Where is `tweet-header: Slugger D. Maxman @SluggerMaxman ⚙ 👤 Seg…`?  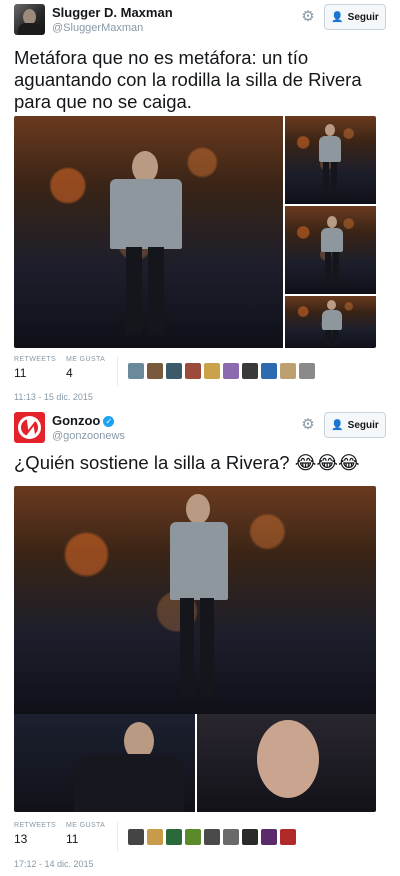 tweet-header: Slugger D. Maxman @SluggerMaxman ⚙ 👤 Seg… is located at coordinates (200, 21).